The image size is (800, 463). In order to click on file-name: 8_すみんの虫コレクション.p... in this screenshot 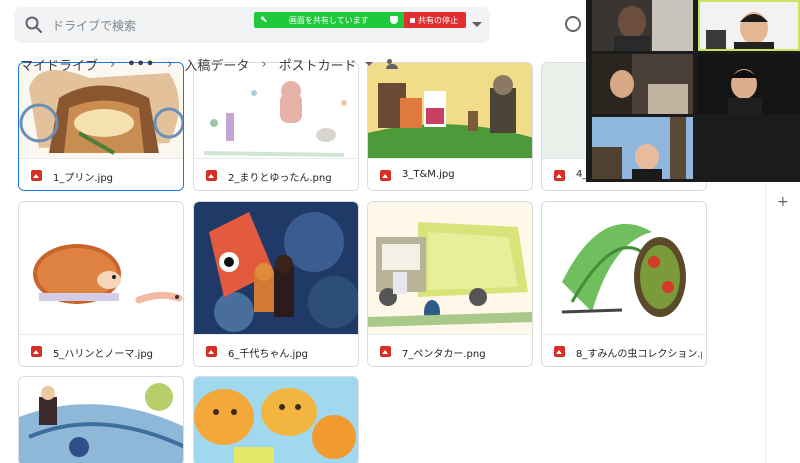, I will do `click(639, 354)`.